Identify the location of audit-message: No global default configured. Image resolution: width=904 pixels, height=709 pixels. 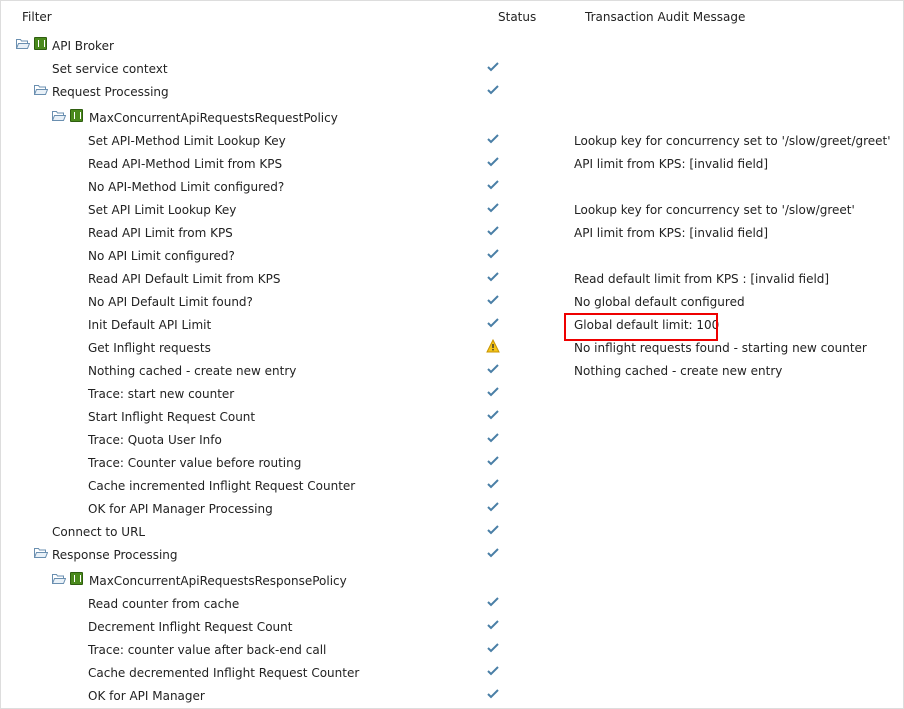
(659, 302).